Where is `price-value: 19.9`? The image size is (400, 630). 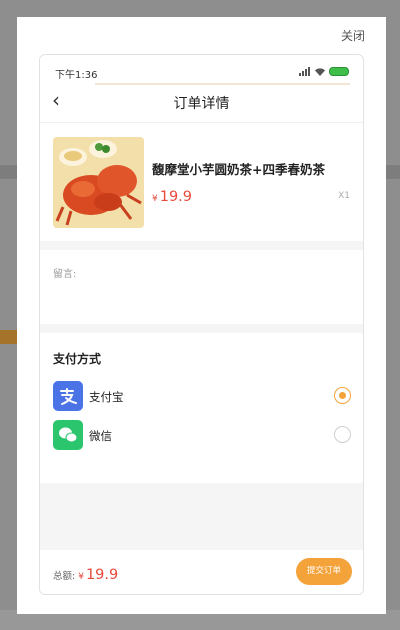 price-value: 19.9 is located at coordinates (176, 197).